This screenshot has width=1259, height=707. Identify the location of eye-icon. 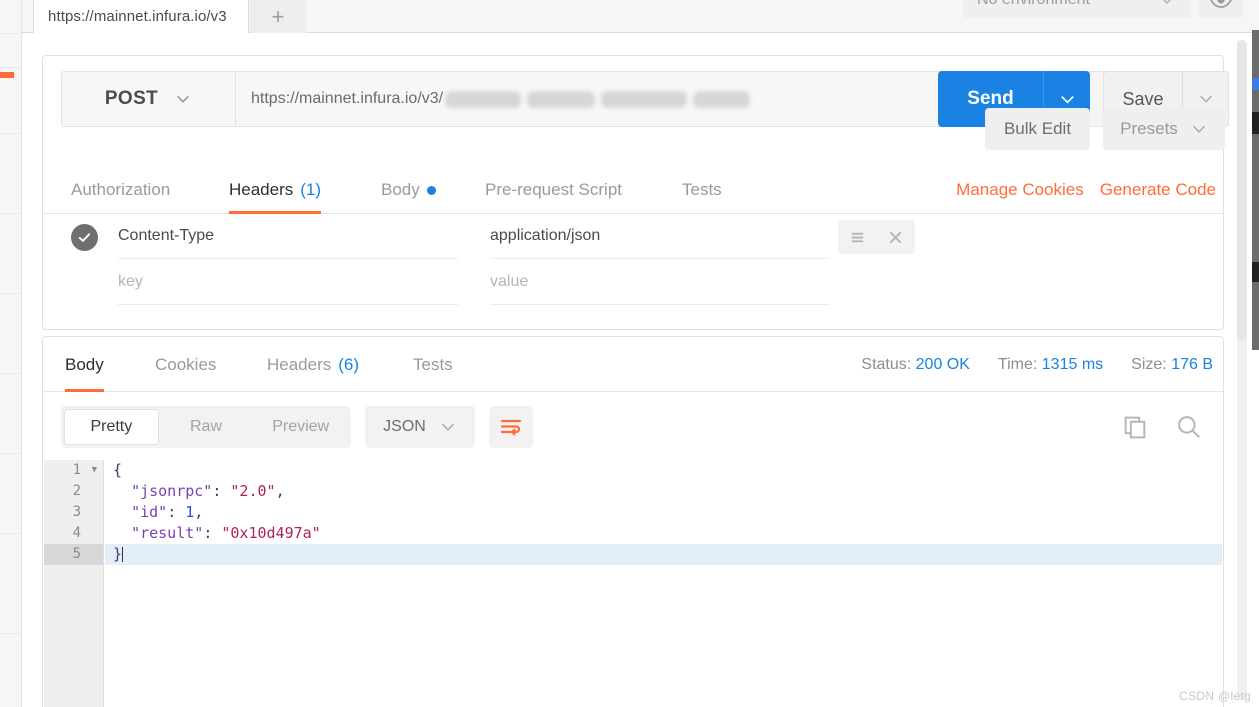
(1221, 6).